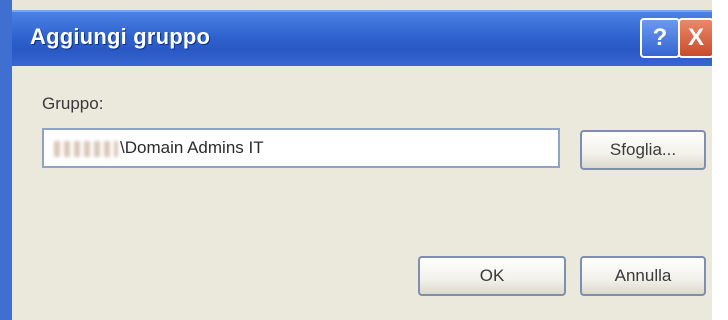 The height and width of the screenshot is (320, 728). I want to click on ok-button: OK, so click(492, 276).